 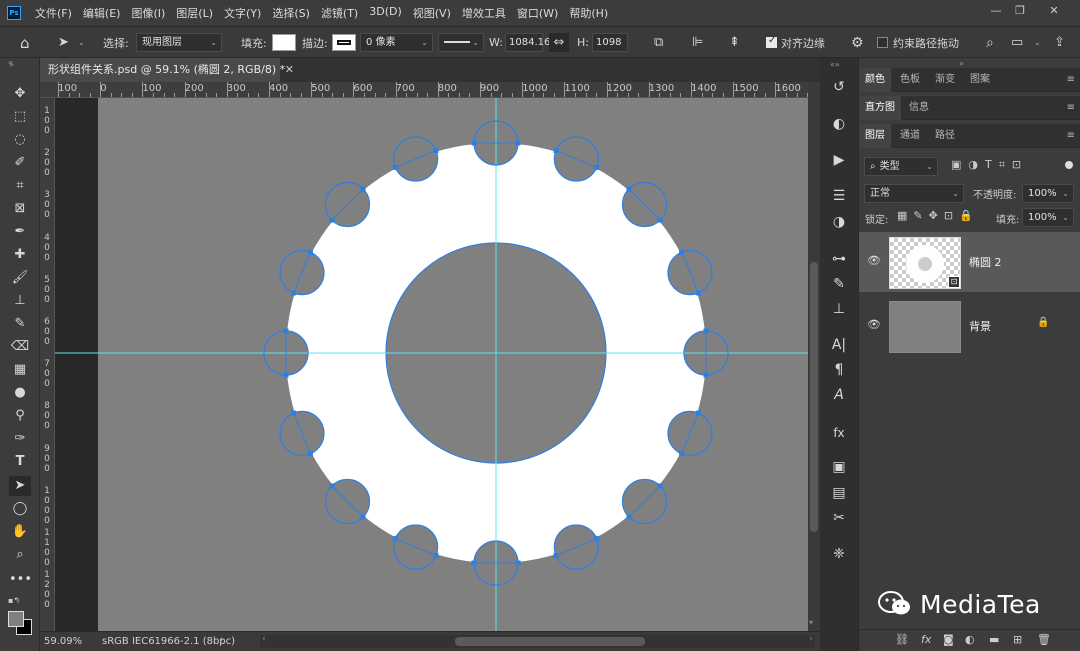 I want to click on scroll-left-icon: ‹, so click(x=264, y=639).